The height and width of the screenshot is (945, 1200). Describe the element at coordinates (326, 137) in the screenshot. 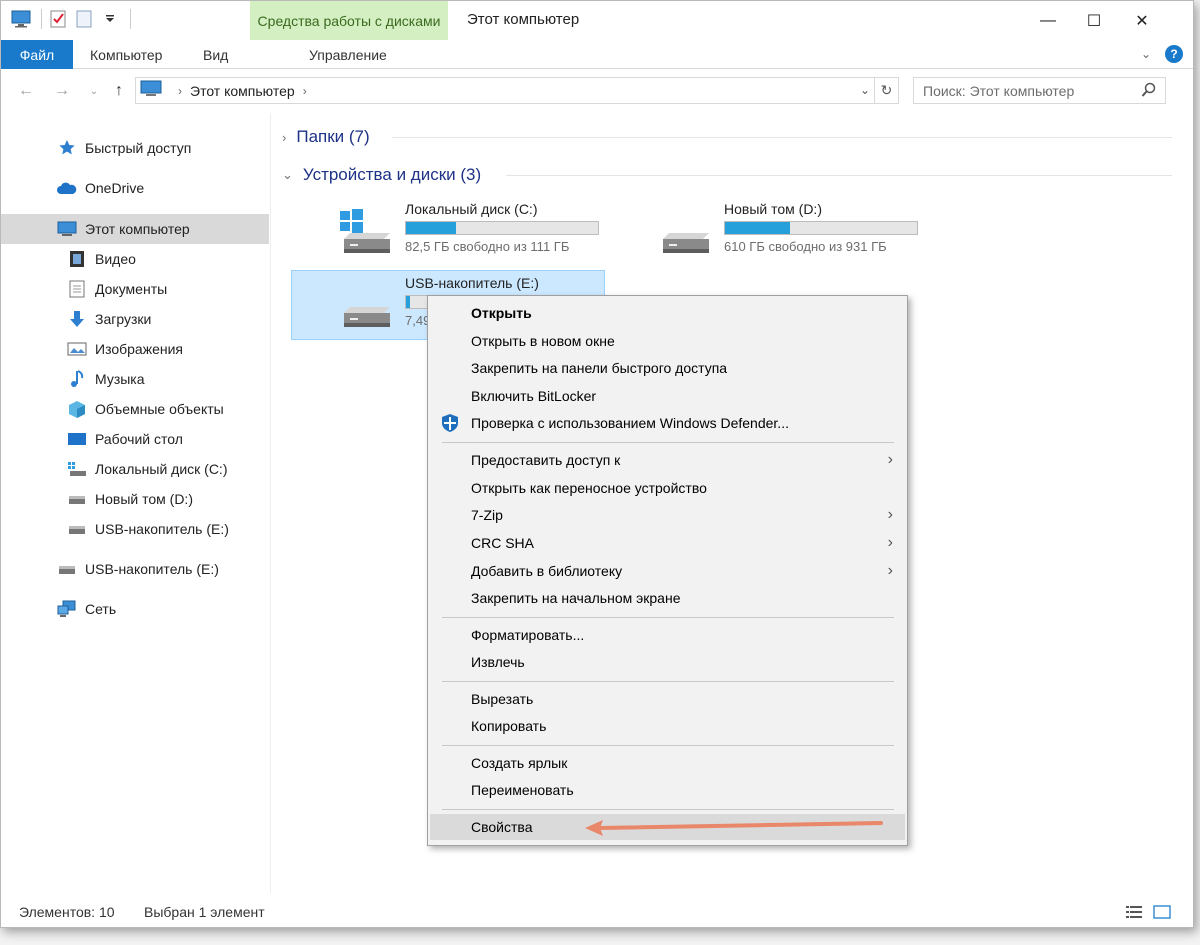

I see `group-header-folders: › Папки (7)` at that location.